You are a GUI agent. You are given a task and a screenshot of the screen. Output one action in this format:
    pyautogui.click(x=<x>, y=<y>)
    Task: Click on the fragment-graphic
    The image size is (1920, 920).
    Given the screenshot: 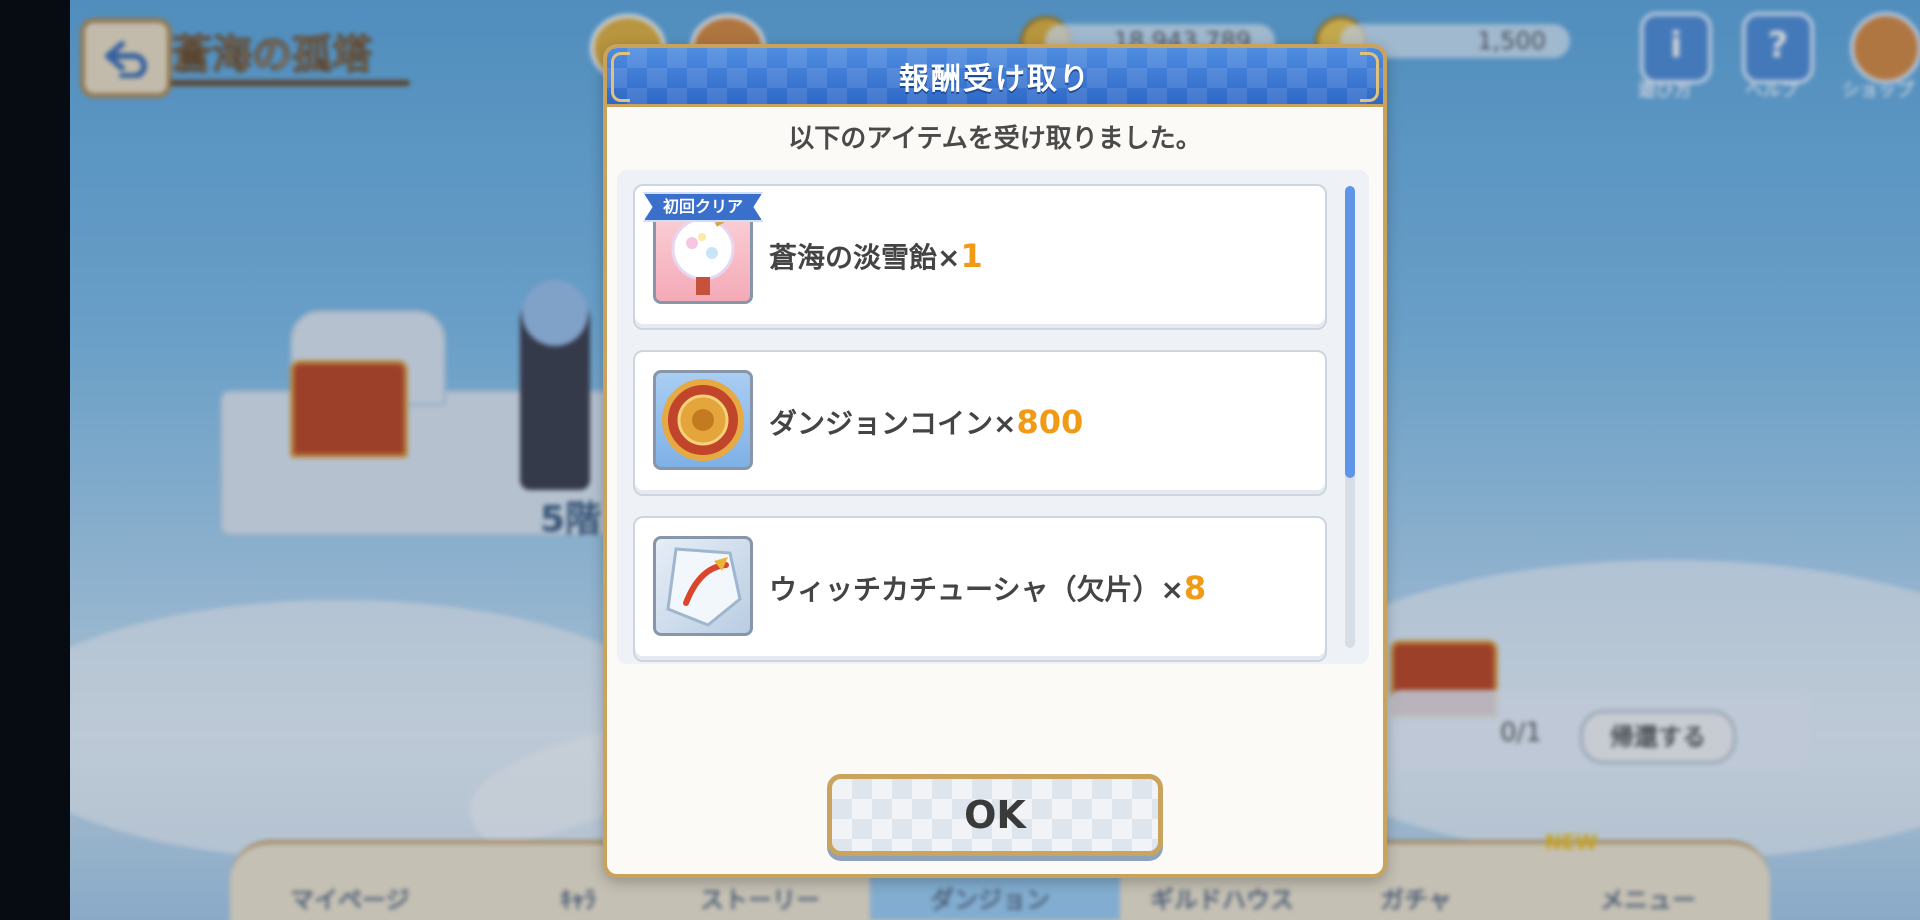 What is the action you would take?
    pyautogui.click(x=704, y=587)
    